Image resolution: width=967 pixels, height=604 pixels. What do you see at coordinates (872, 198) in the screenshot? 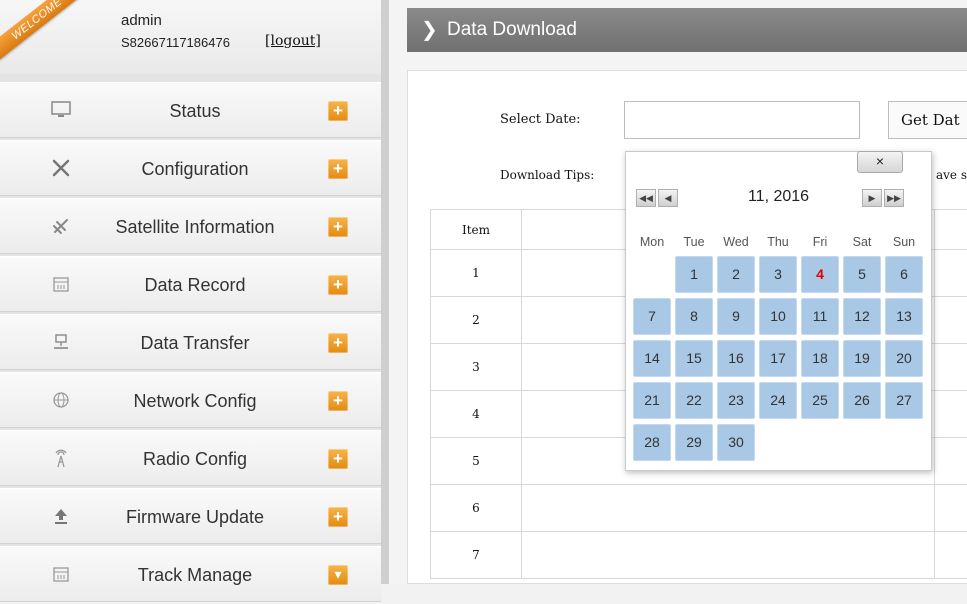
I see `next-month-icon: ▶` at bounding box center [872, 198].